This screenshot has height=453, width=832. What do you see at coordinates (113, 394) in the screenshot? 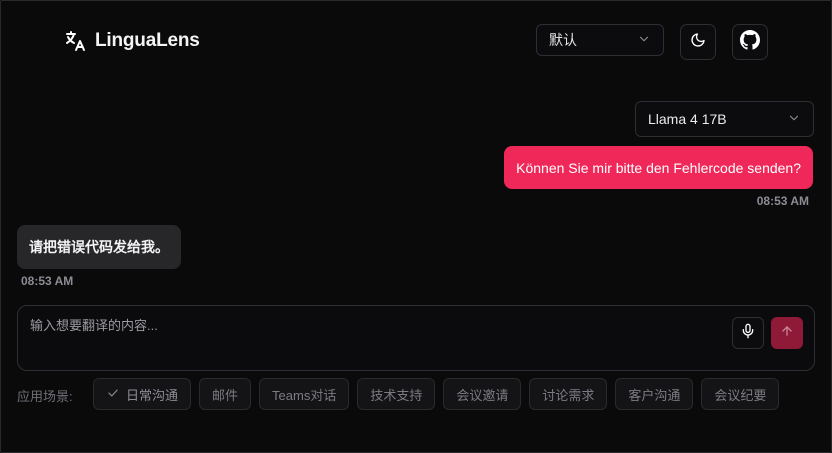
I see `check-icon` at bounding box center [113, 394].